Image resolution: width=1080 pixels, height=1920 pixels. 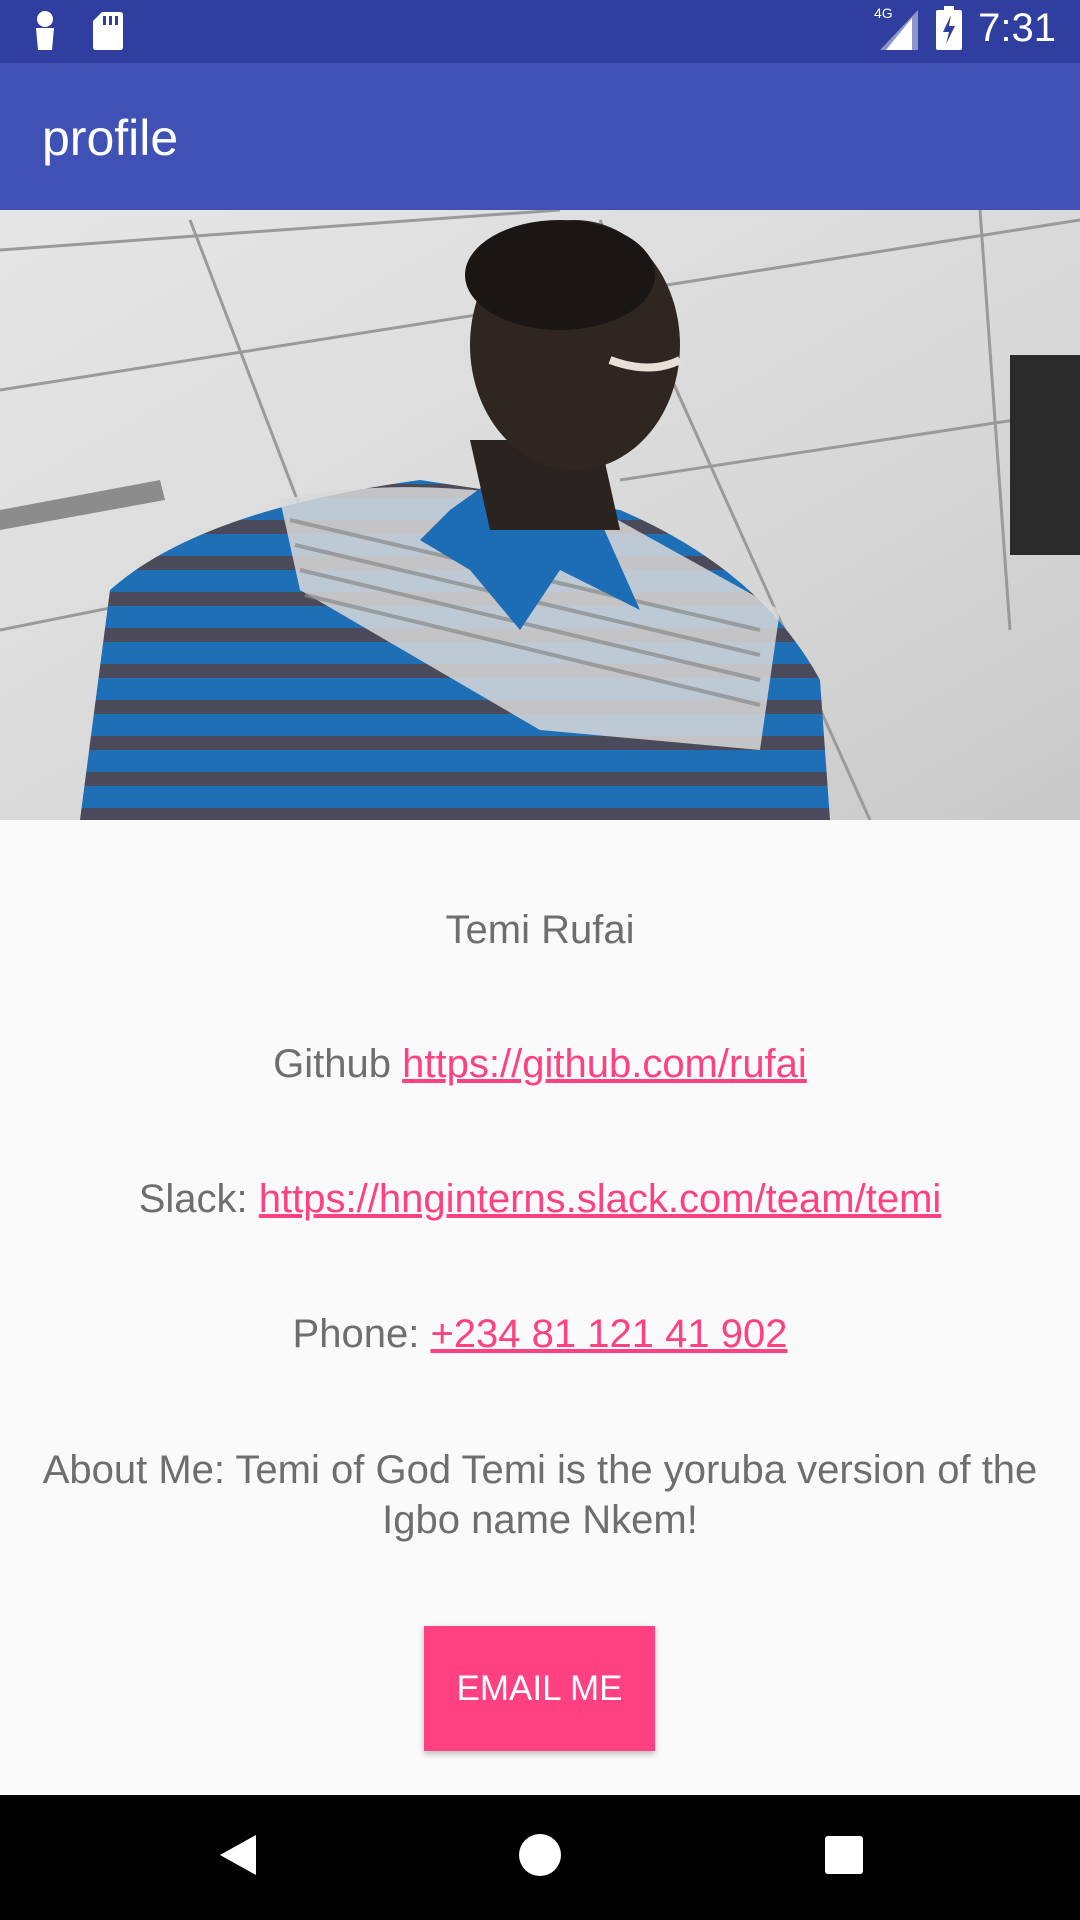 I want to click on slack-link: https://hnginterns.slack.com/team/temi, so click(x=600, y=1199).